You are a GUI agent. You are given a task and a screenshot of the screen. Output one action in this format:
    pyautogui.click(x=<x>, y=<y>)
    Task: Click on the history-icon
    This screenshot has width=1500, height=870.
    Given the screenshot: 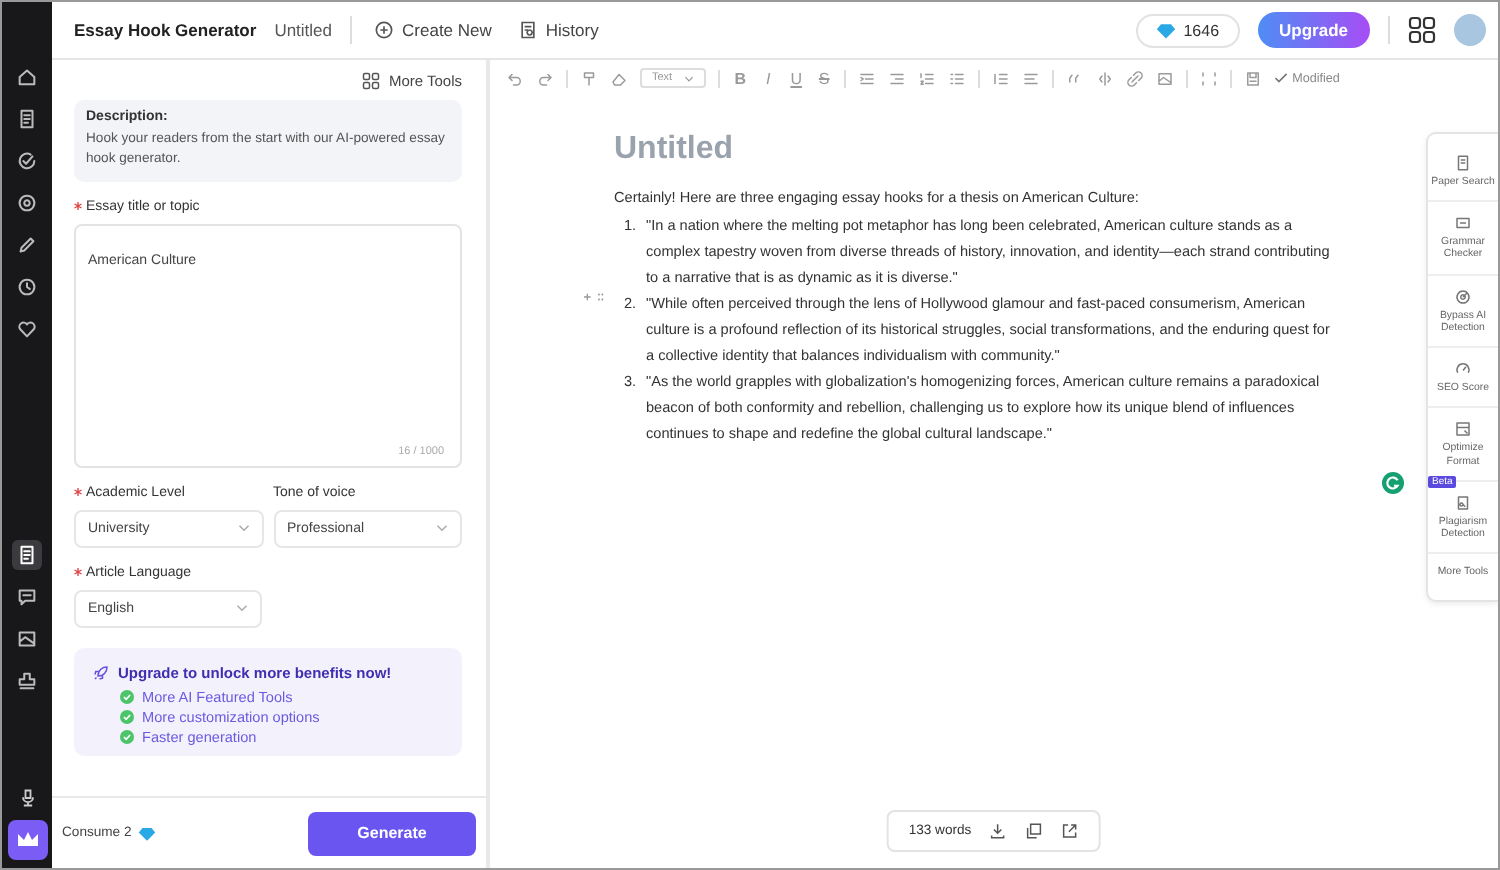 What is the action you would take?
    pyautogui.click(x=527, y=30)
    